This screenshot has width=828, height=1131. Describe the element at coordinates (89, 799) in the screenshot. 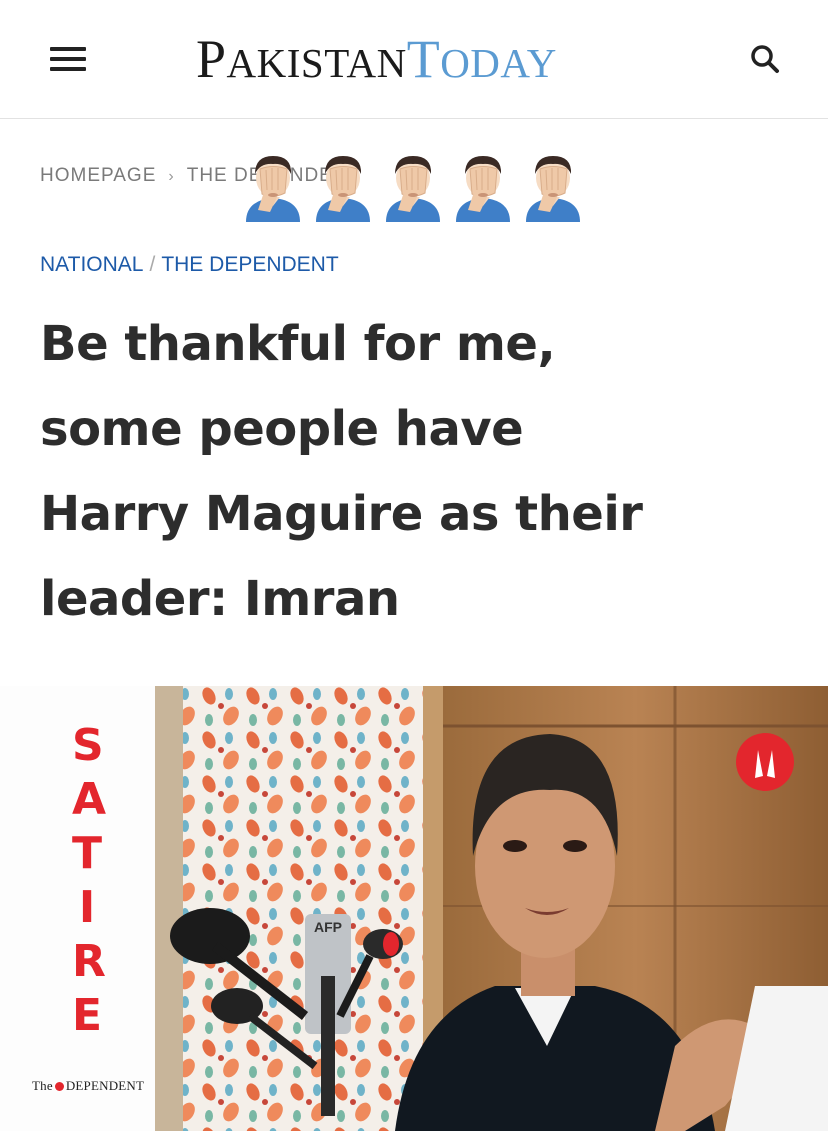

I see `satire-letter: A` at that location.